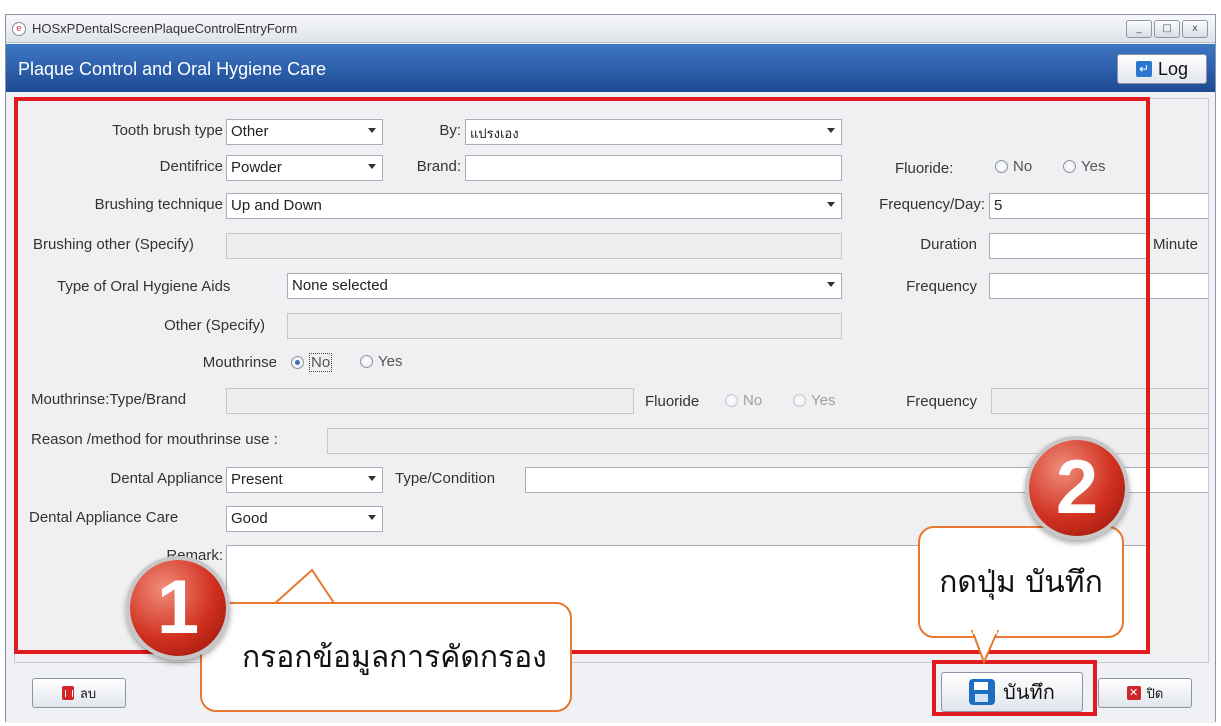  I want to click on step2-badge: 2, so click(1077, 488).